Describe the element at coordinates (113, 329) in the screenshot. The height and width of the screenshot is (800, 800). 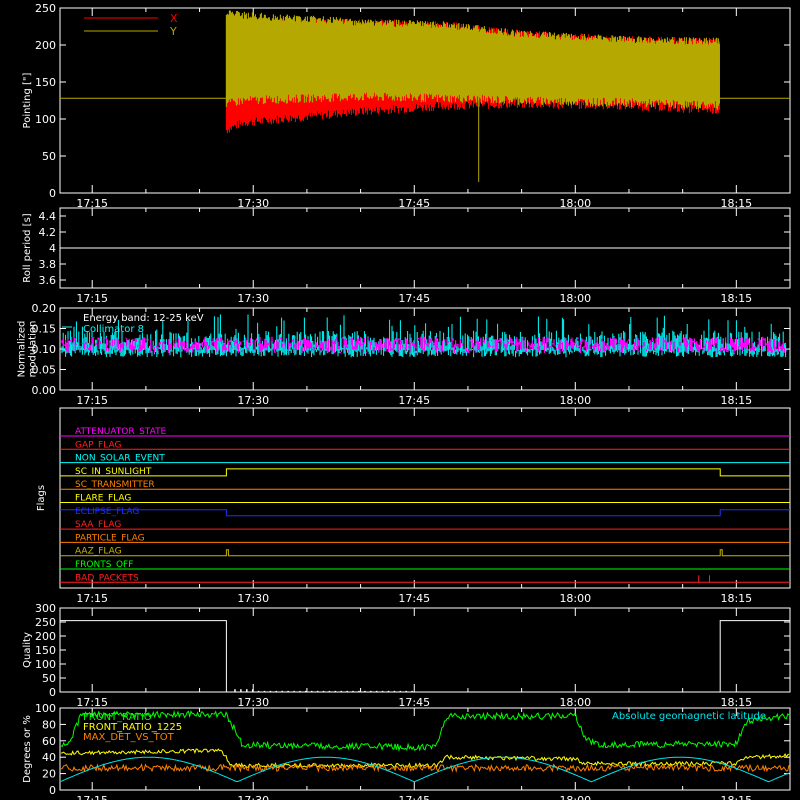
I see `collimator-legend-label: Collimator 8` at that location.